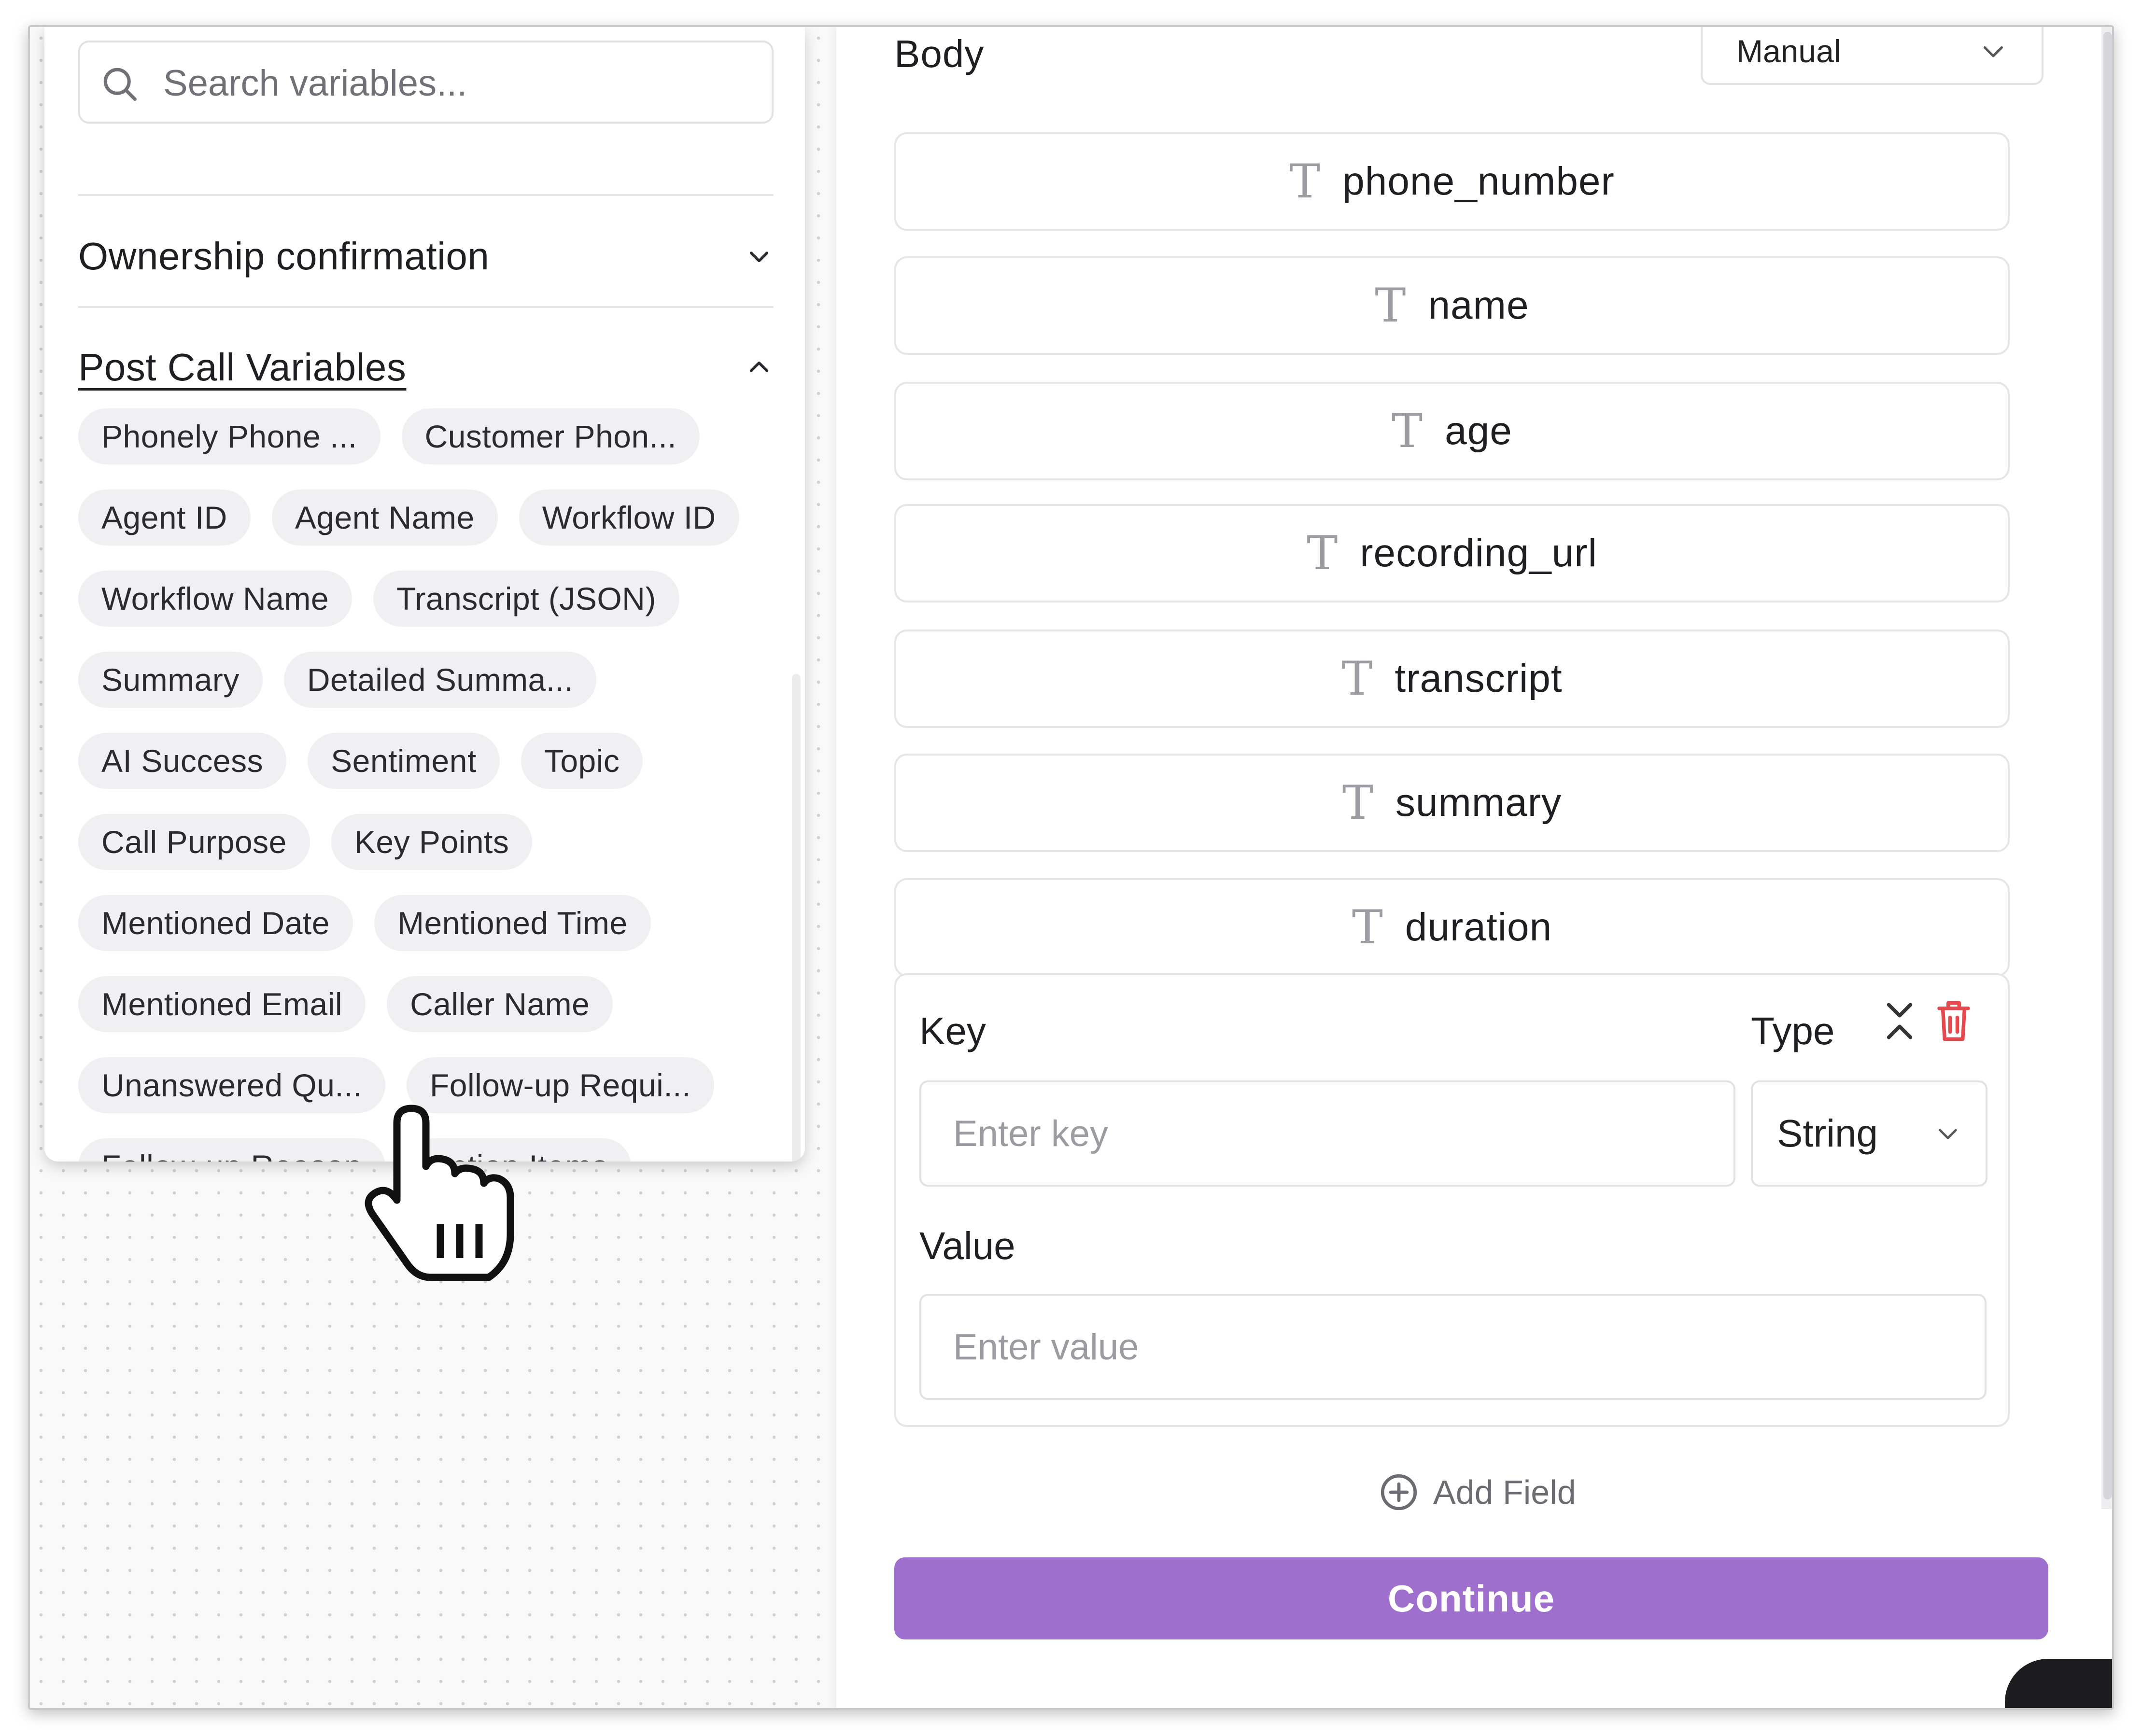 The width and height of the screenshot is (2142, 1736). I want to click on body-field-item: Tage, so click(1452, 431).